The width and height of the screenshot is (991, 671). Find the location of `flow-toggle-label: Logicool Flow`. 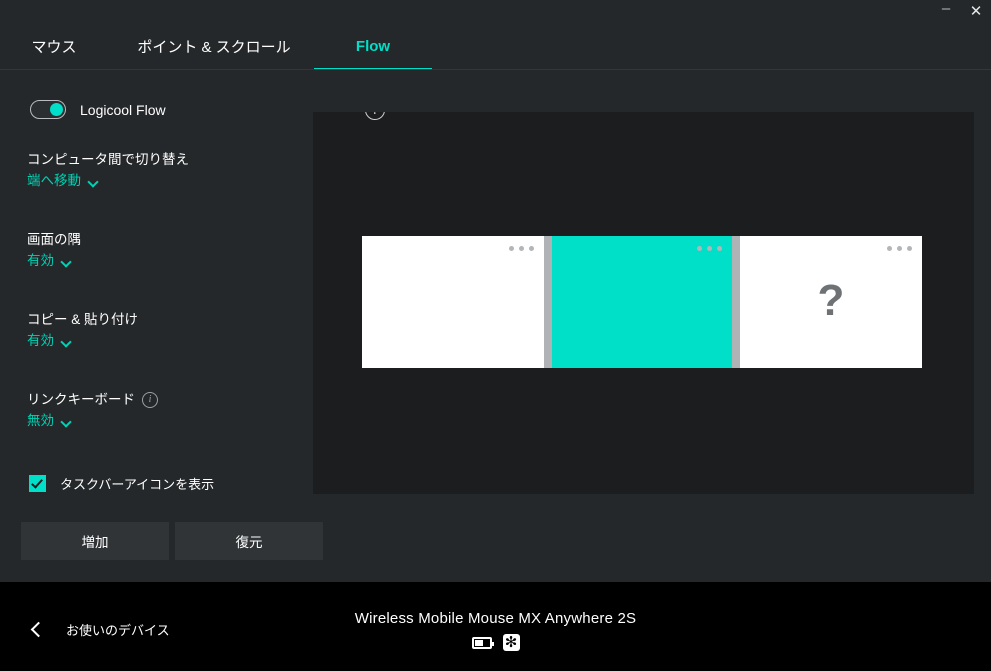

flow-toggle-label: Logicool Flow is located at coordinates (123, 109).